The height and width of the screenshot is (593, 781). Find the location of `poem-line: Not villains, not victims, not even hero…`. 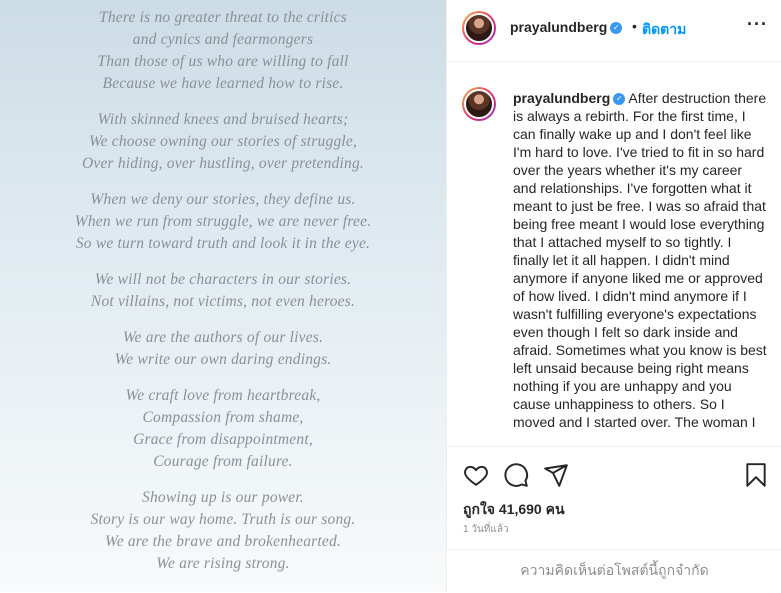

poem-line: Not villains, not victims, not even hero… is located at coordinates (223, 301).